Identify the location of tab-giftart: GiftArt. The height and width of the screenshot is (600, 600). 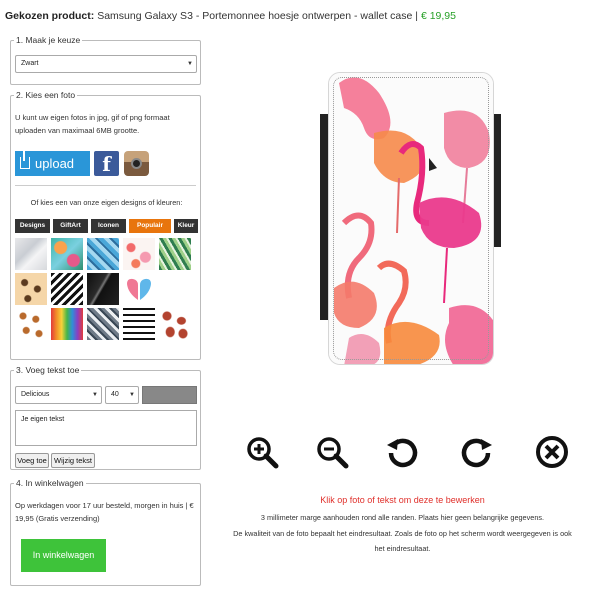
(70, 226).